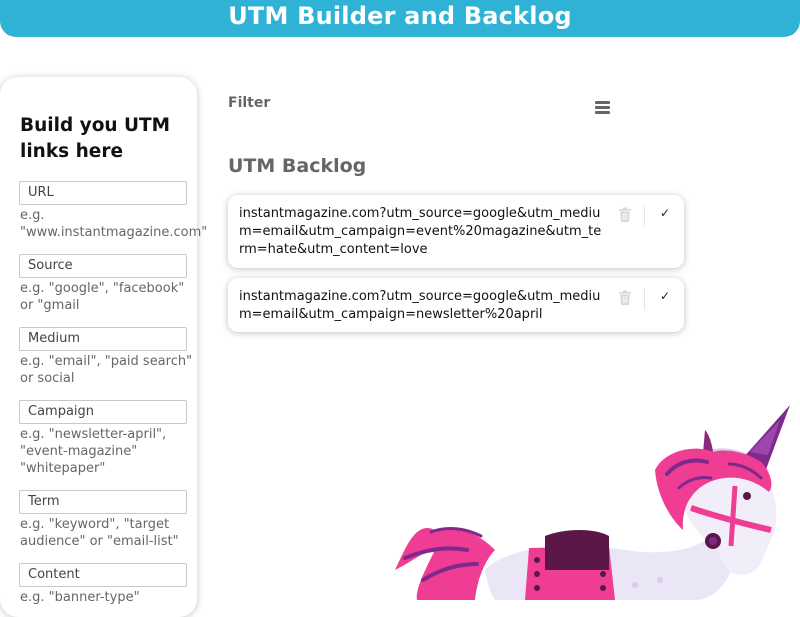  I want to click on url-hint: e.g. "www.instantmagazine.com", so click(114, 224).